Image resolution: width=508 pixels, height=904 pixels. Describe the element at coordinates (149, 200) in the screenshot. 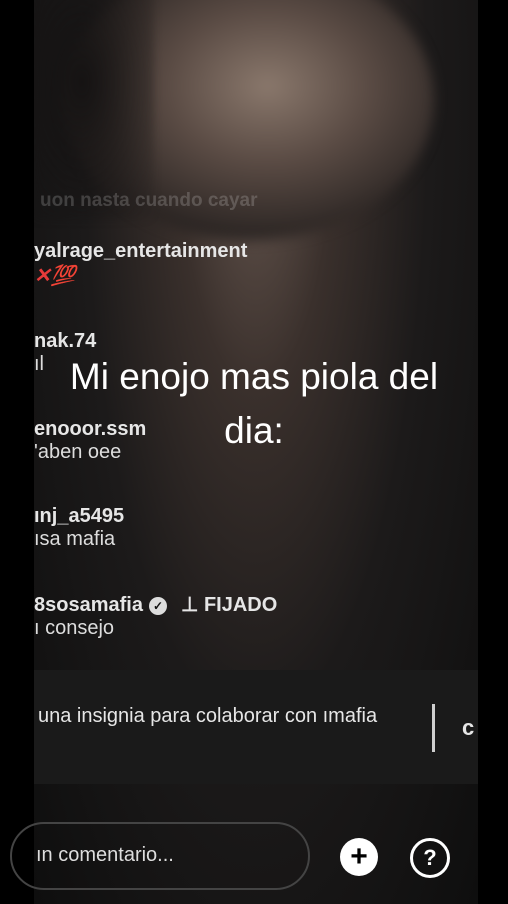

I see `faded-comment: uon nasta cuando cayar` at that location.